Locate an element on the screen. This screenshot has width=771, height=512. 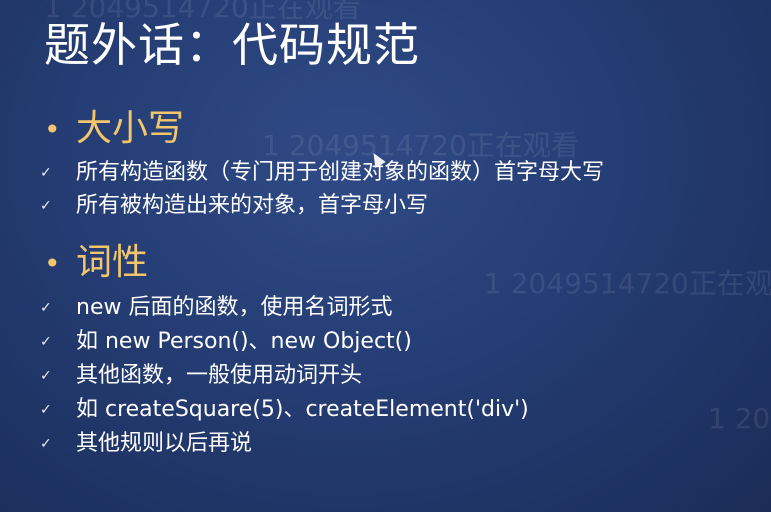
list-item: ✓ 所有构造函数（专门用于创建对象的函数）首字母大写 is located at coordinates (322, 170).